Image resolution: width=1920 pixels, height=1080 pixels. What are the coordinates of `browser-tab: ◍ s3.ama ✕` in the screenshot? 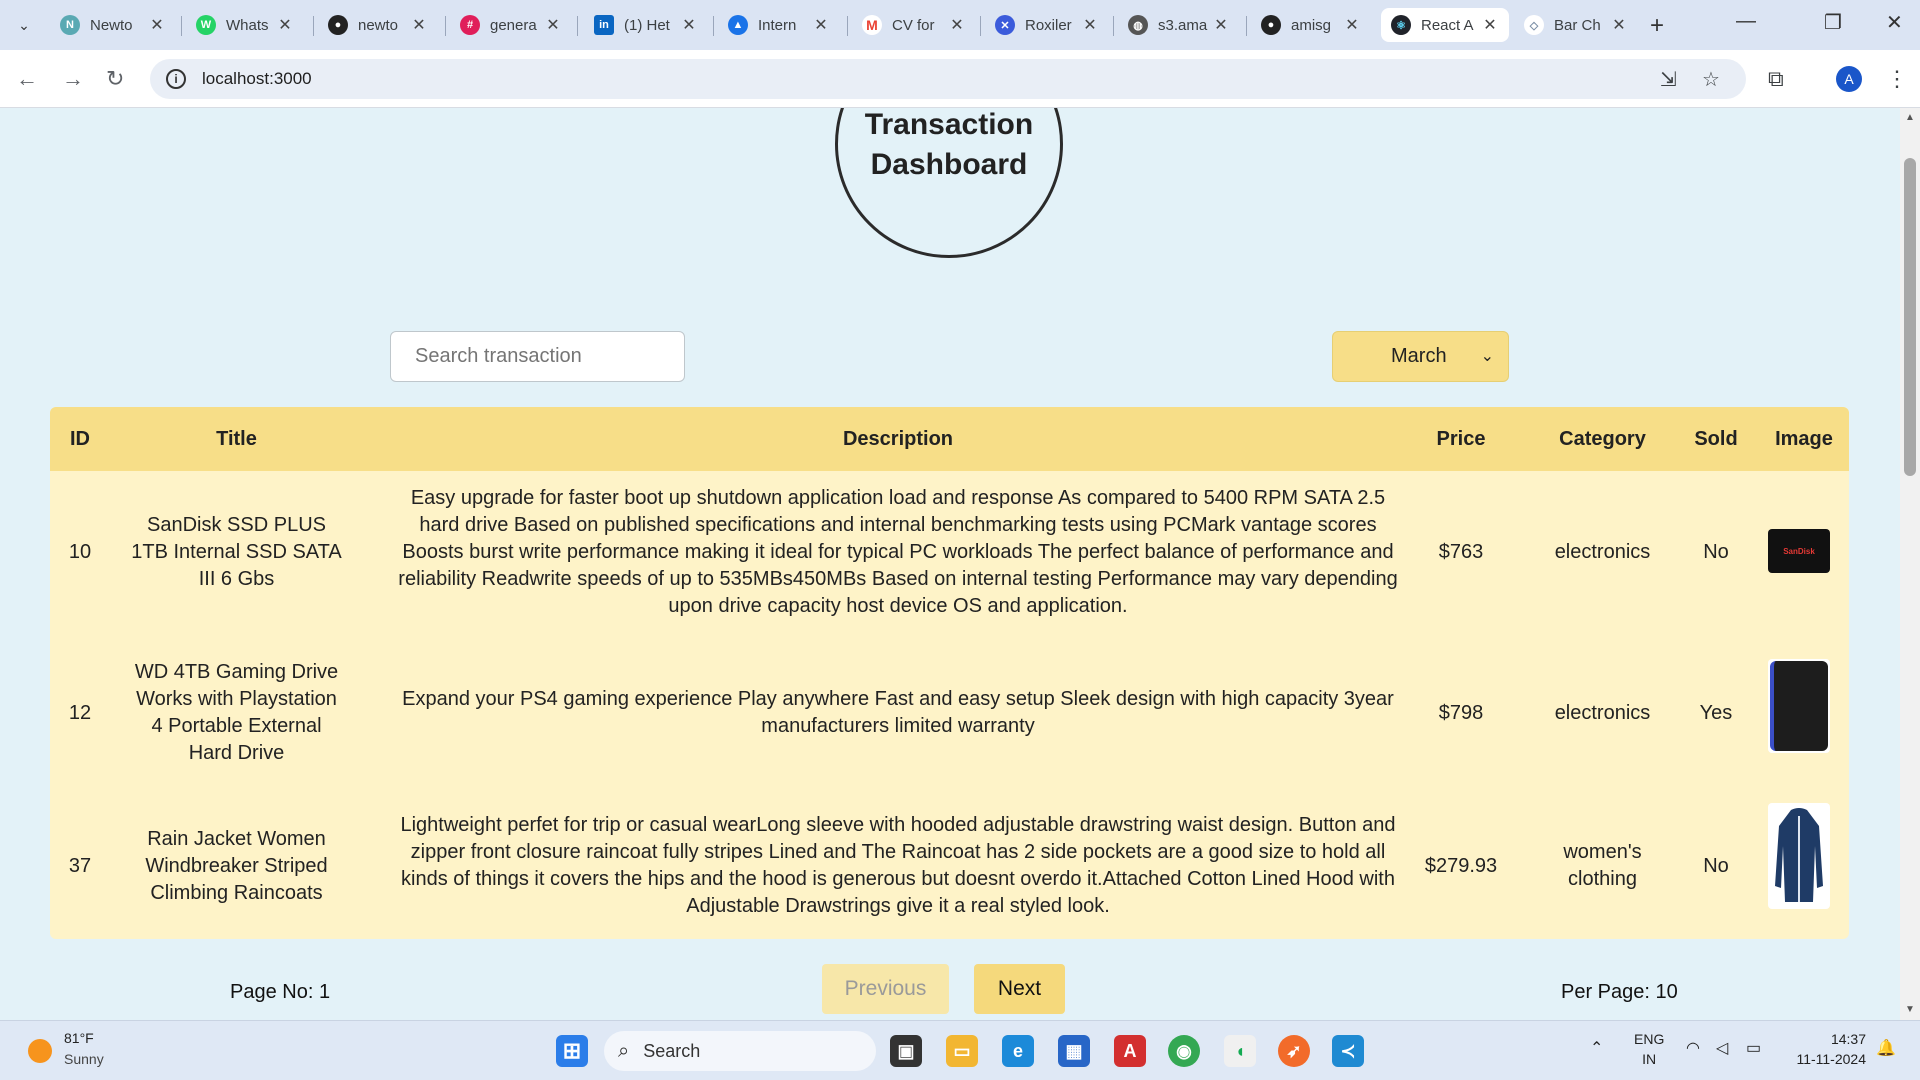 It's located at (1179, 25).